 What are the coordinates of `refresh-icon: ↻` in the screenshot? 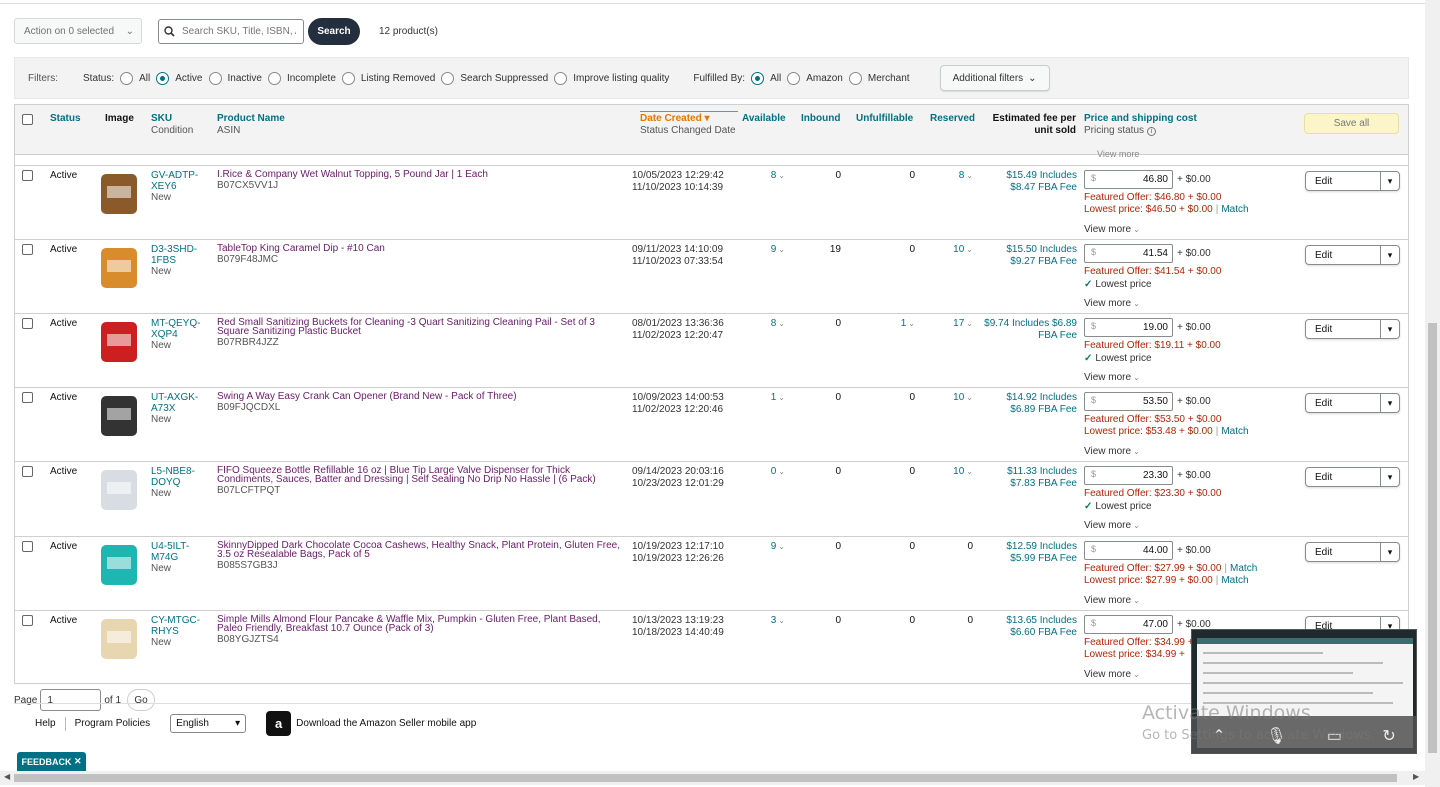 It's located at (1388, 736).